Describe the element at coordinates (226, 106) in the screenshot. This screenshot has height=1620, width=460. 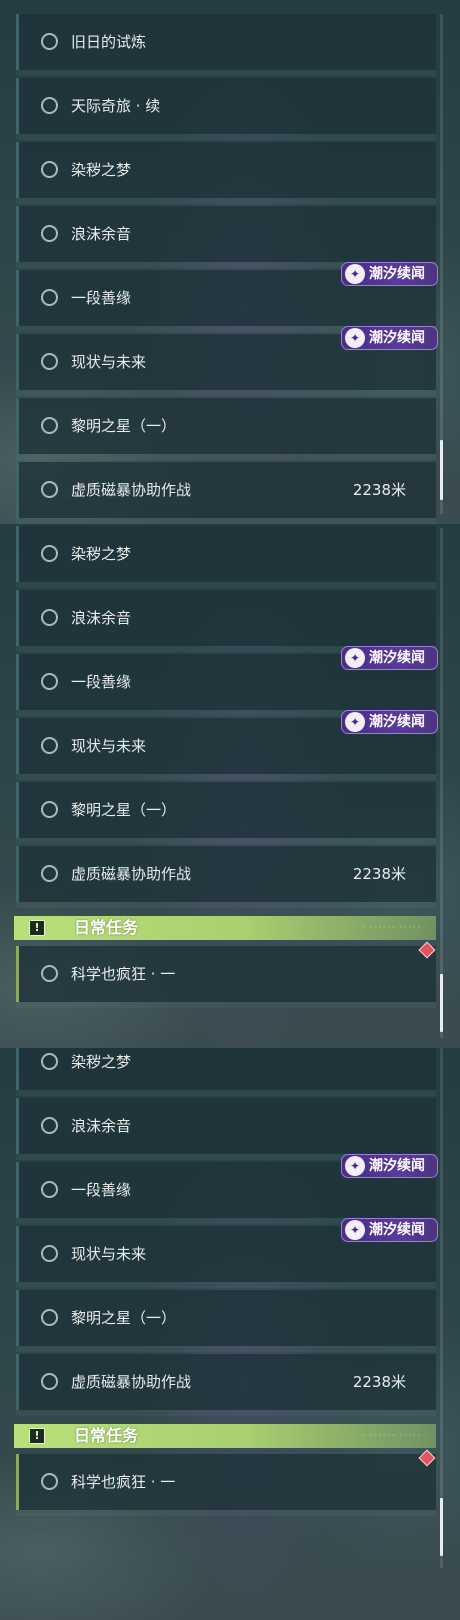
I see `quest-item: 天际奇旅 · 续` at that location.